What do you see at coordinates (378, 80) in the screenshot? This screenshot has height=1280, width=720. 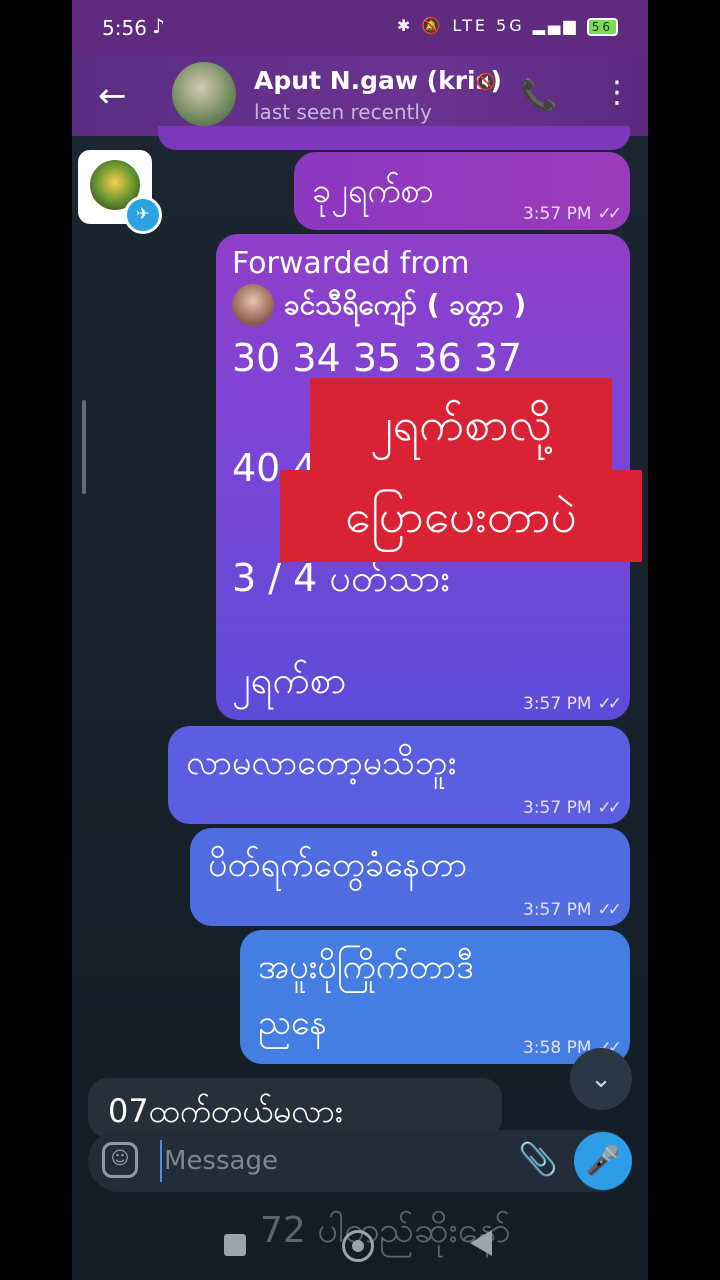 I see `contact-name: Aput N.gaw (kris)` at bounding box center [378, 80].